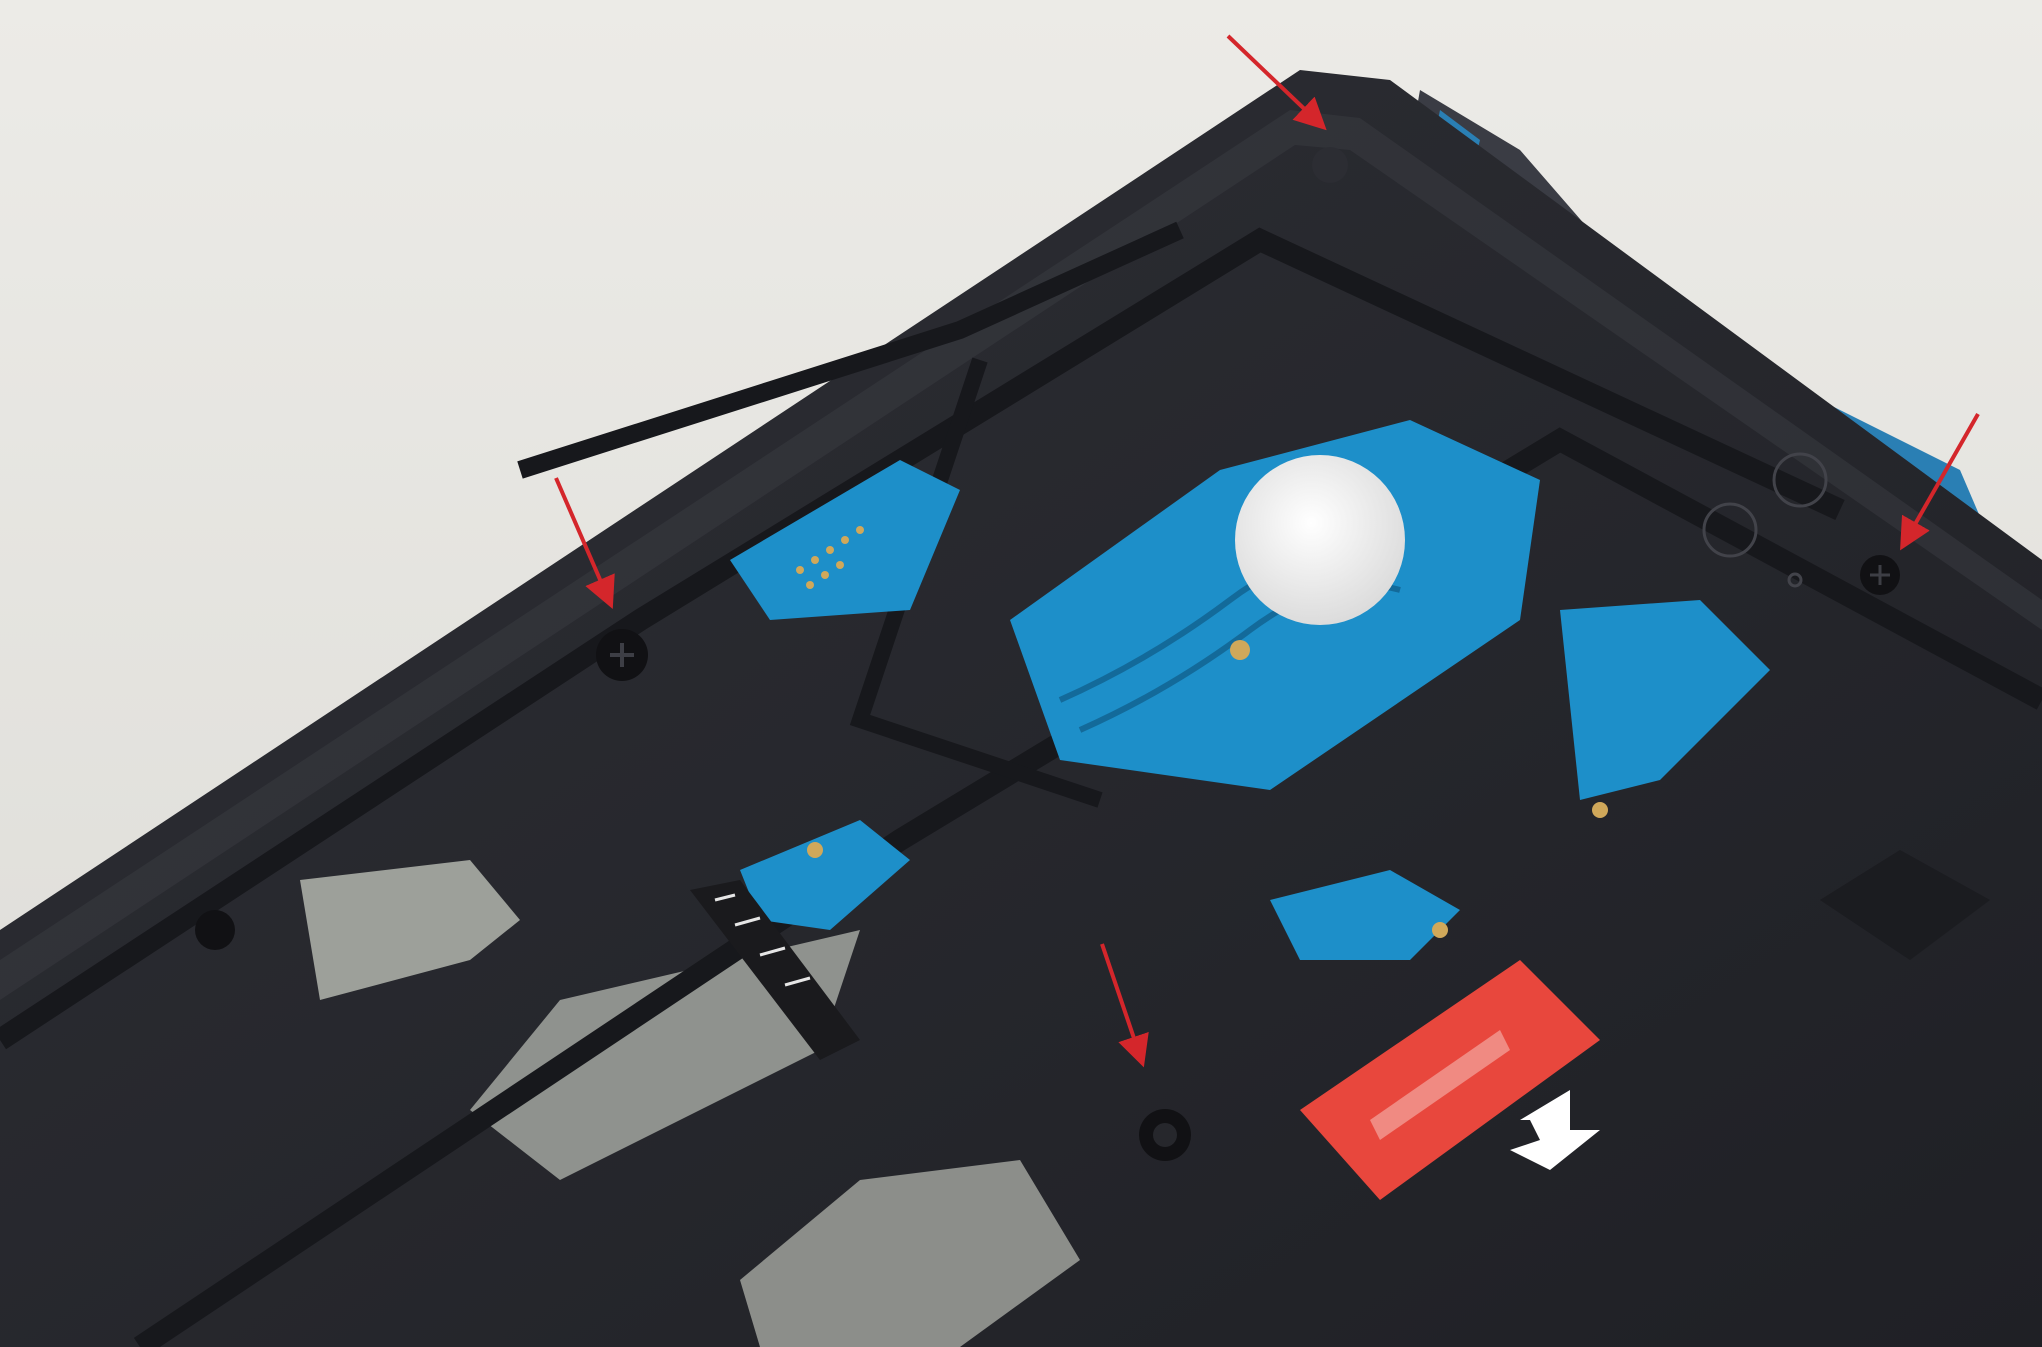 The height and width of the screenshot is (1347, 2042). What do you see at coordinates (215, 930) in the screenshot?
I see `screw-far-left` at bounding box center [215, 930].